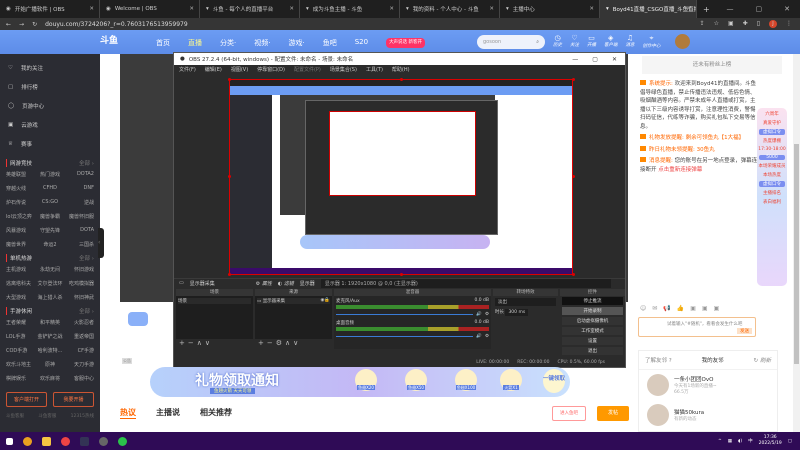 Image resolution: width=800 pixels, height=450 pixels. Describe the element at coordinates (772, 184) in the screenshot. I see `promo-item: 虚拟口令` at that location.